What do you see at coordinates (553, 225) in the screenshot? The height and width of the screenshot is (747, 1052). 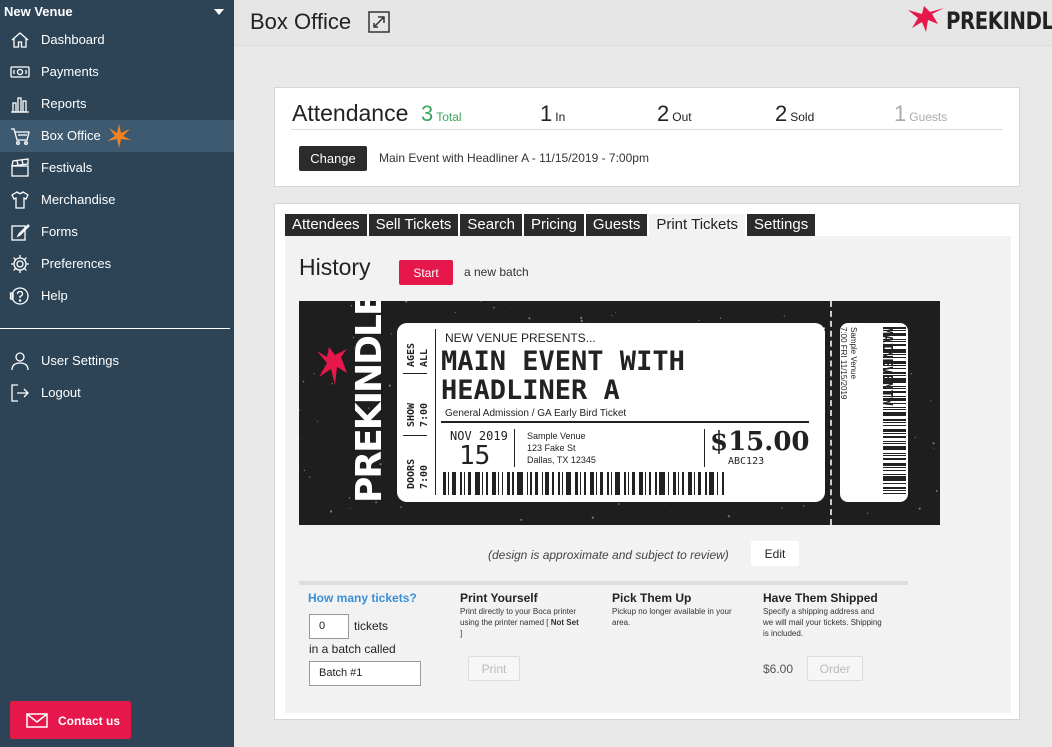 I see `tab-pricing: Pricing` at bounding box center [553, 225].